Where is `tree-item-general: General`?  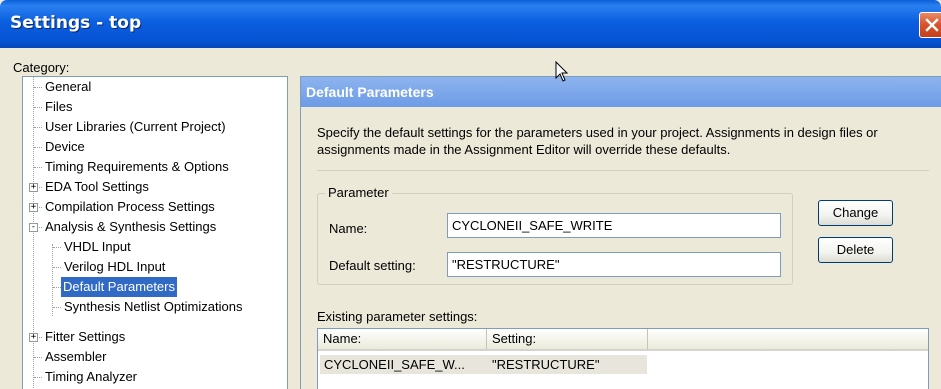 tree-item-general: General is located at coordinates (68, 87).